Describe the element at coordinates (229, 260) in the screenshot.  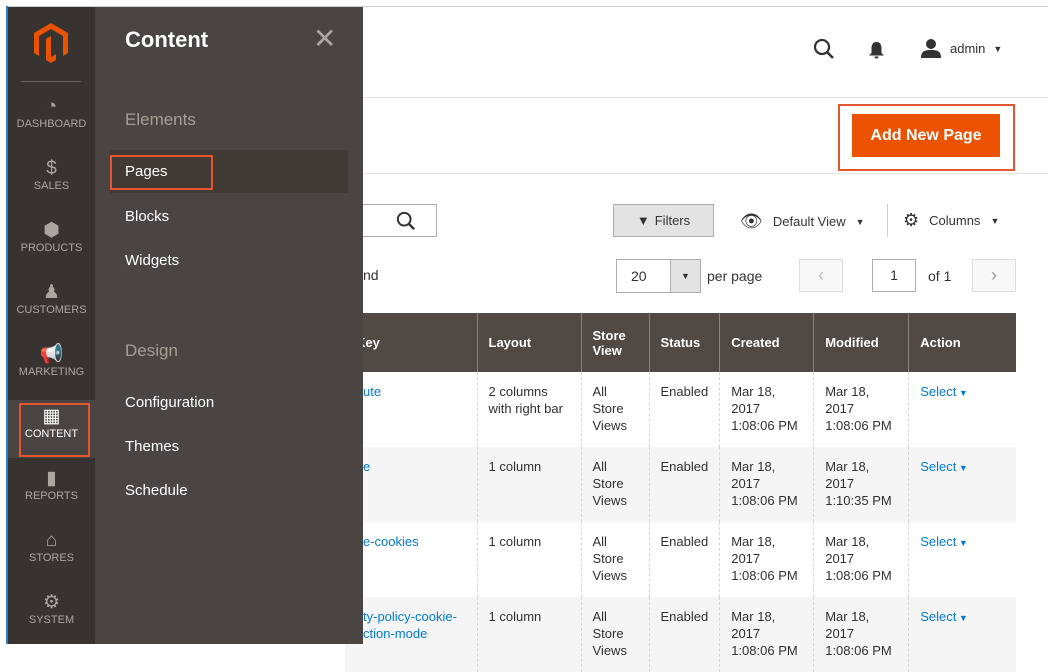
I see `menu-item-widgets: Widgets` at that location.